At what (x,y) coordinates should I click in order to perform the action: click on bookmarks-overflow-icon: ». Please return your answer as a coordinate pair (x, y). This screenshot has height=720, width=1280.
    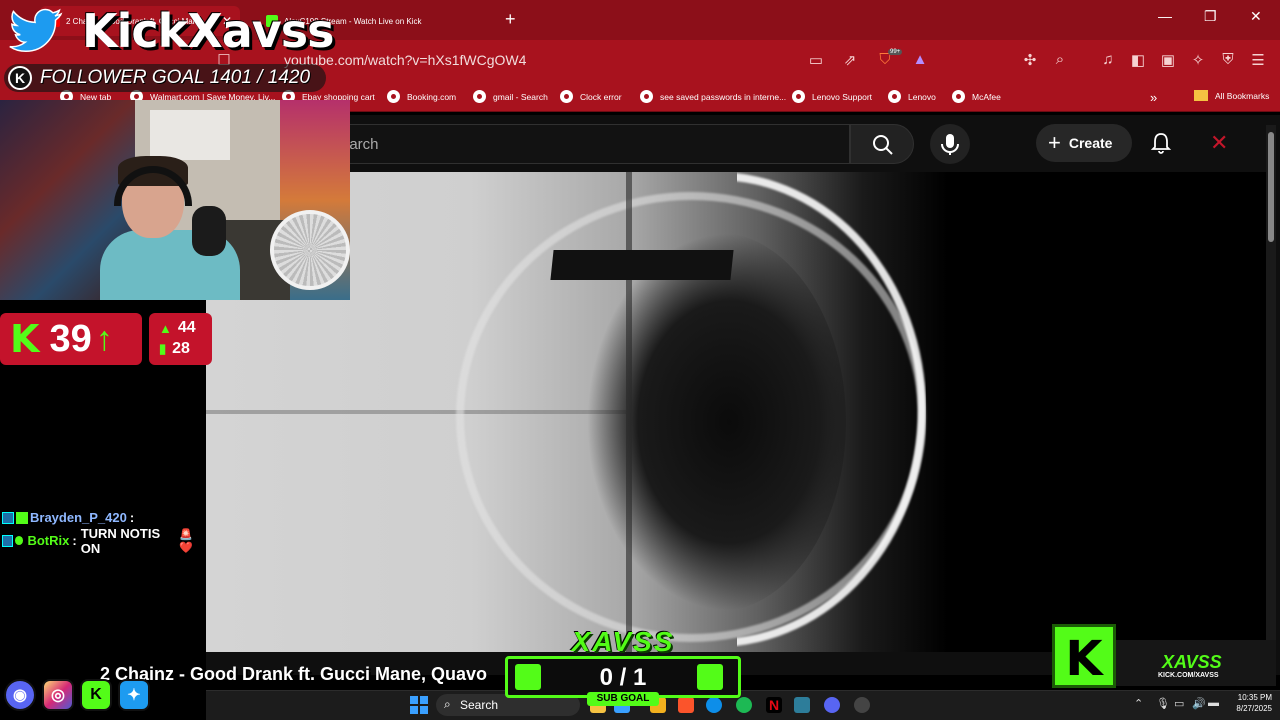
    Looking at the image, I should click on (1153, 97).